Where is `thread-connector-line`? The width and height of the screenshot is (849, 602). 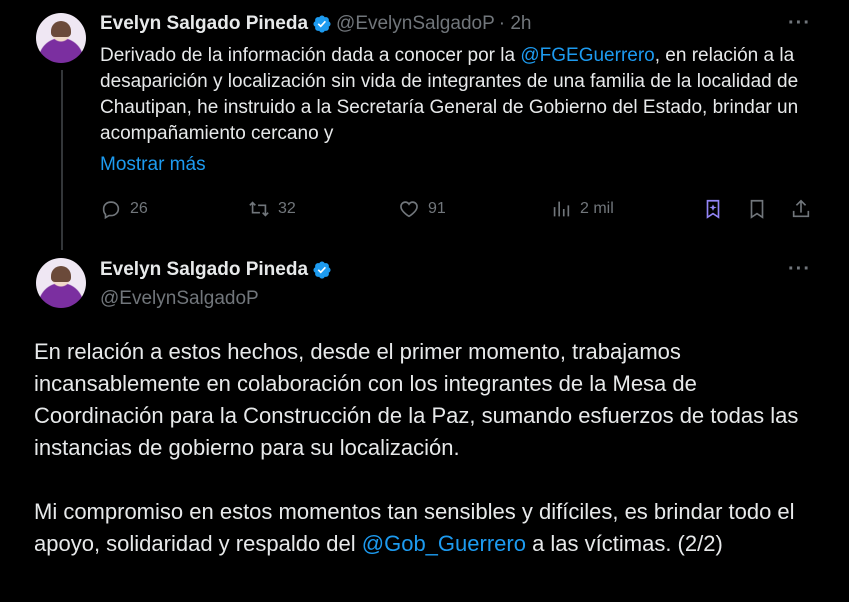
thread-connector-line is located at coordinates (62, 160).